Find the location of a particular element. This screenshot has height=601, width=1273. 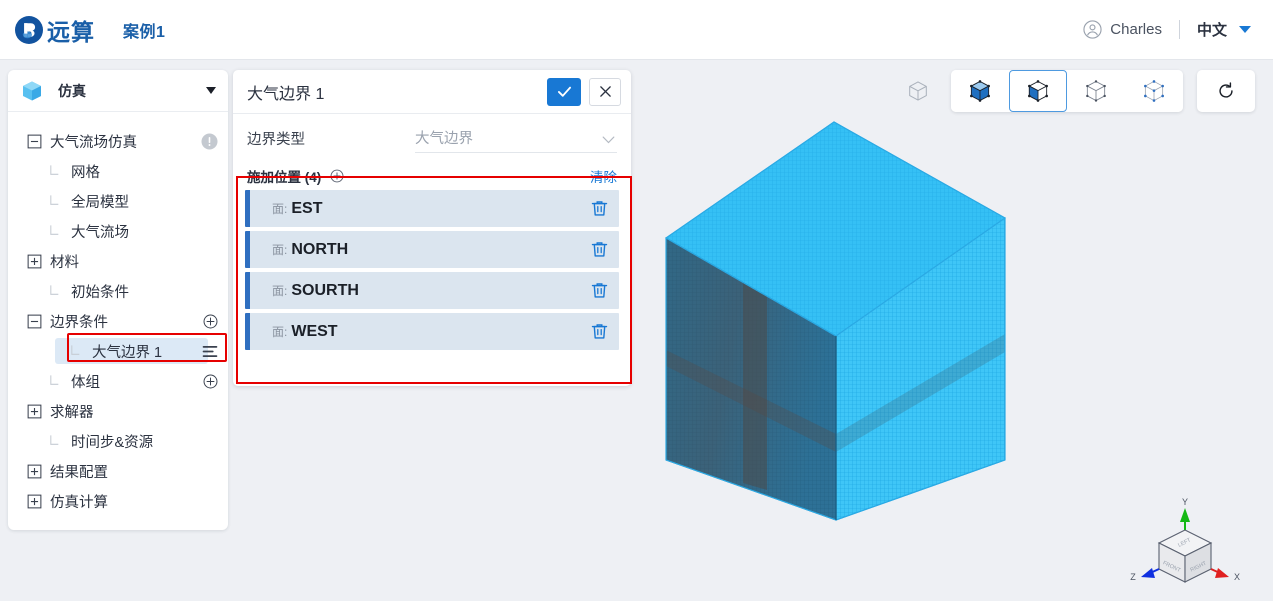

user-name: Charles is located at coordinates (1136, 29).